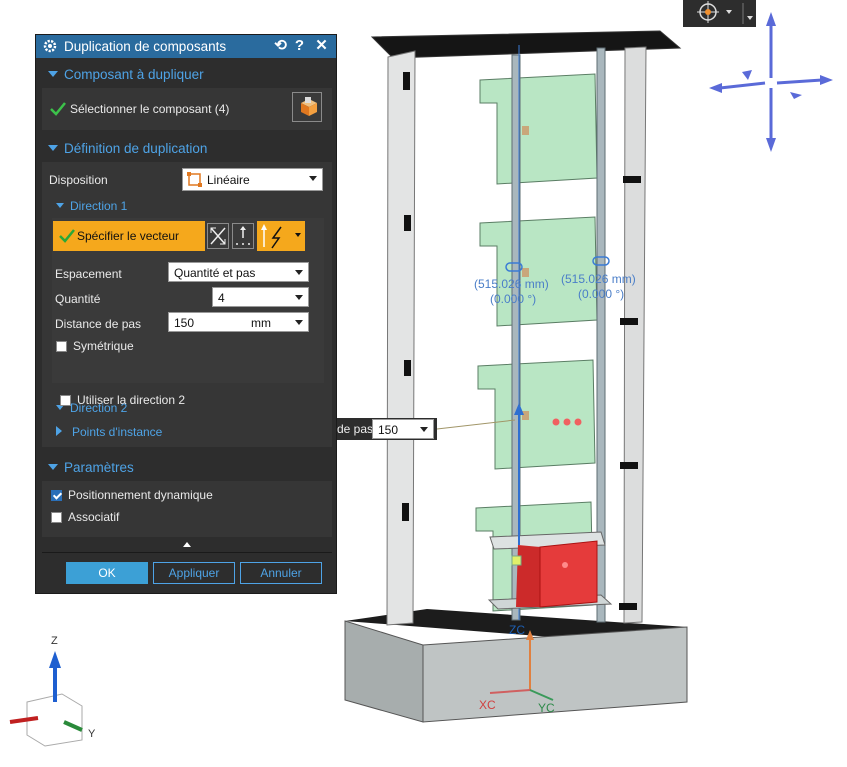  I want to click on floating-pitch-field: de pas 150, so click(386, 429).